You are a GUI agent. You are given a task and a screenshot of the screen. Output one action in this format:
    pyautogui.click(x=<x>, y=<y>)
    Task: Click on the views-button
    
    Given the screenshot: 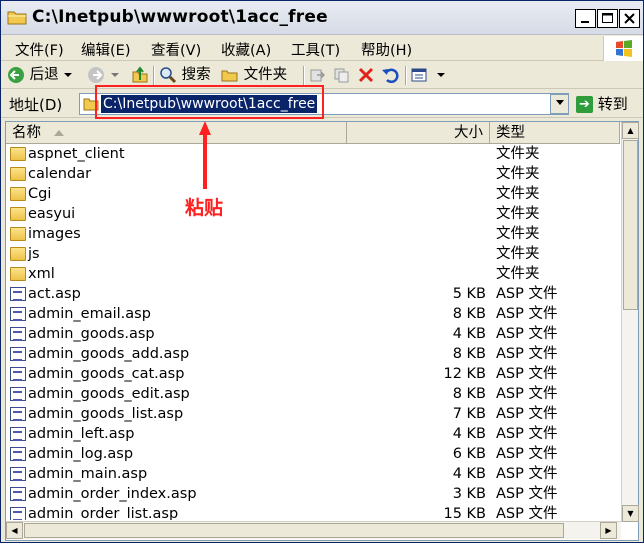 What is the action you would take?
    pyautogui.click(x=428, y=75)
    